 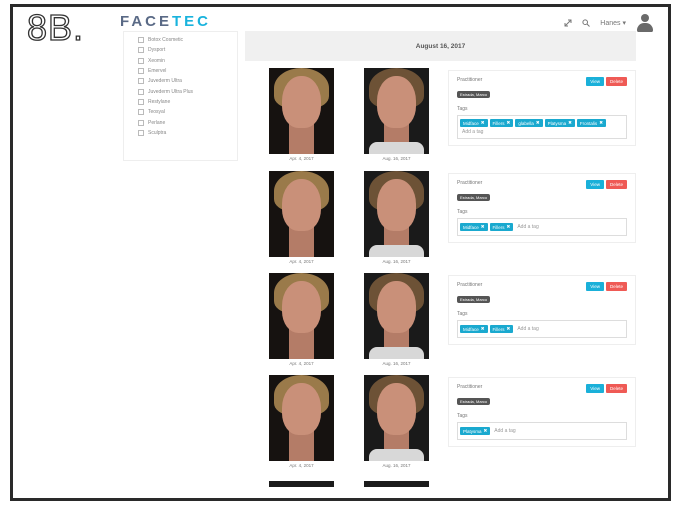 What do you see at coordinates (187, 133) in the screenshot?
I see `filter-checkbox-item: Sculptra` at bounding box center [187, 133].